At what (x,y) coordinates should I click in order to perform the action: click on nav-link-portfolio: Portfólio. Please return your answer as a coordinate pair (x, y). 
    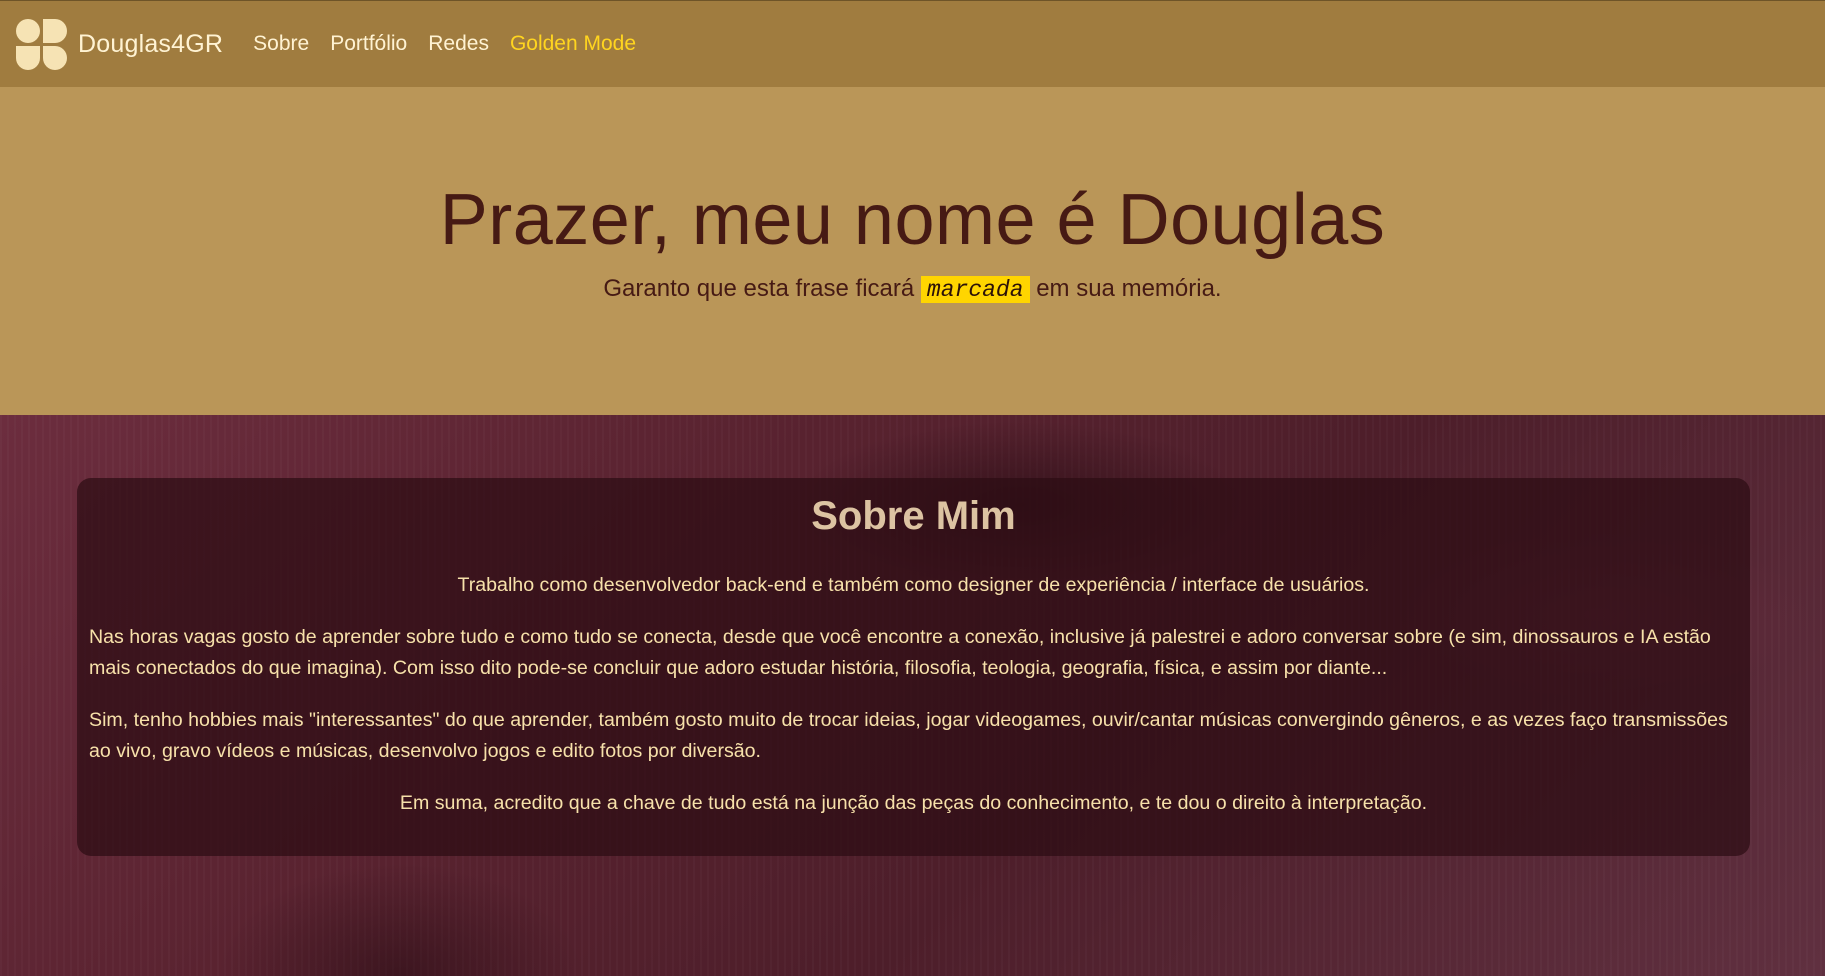
    Looking at the image, I should click on (368, 44).